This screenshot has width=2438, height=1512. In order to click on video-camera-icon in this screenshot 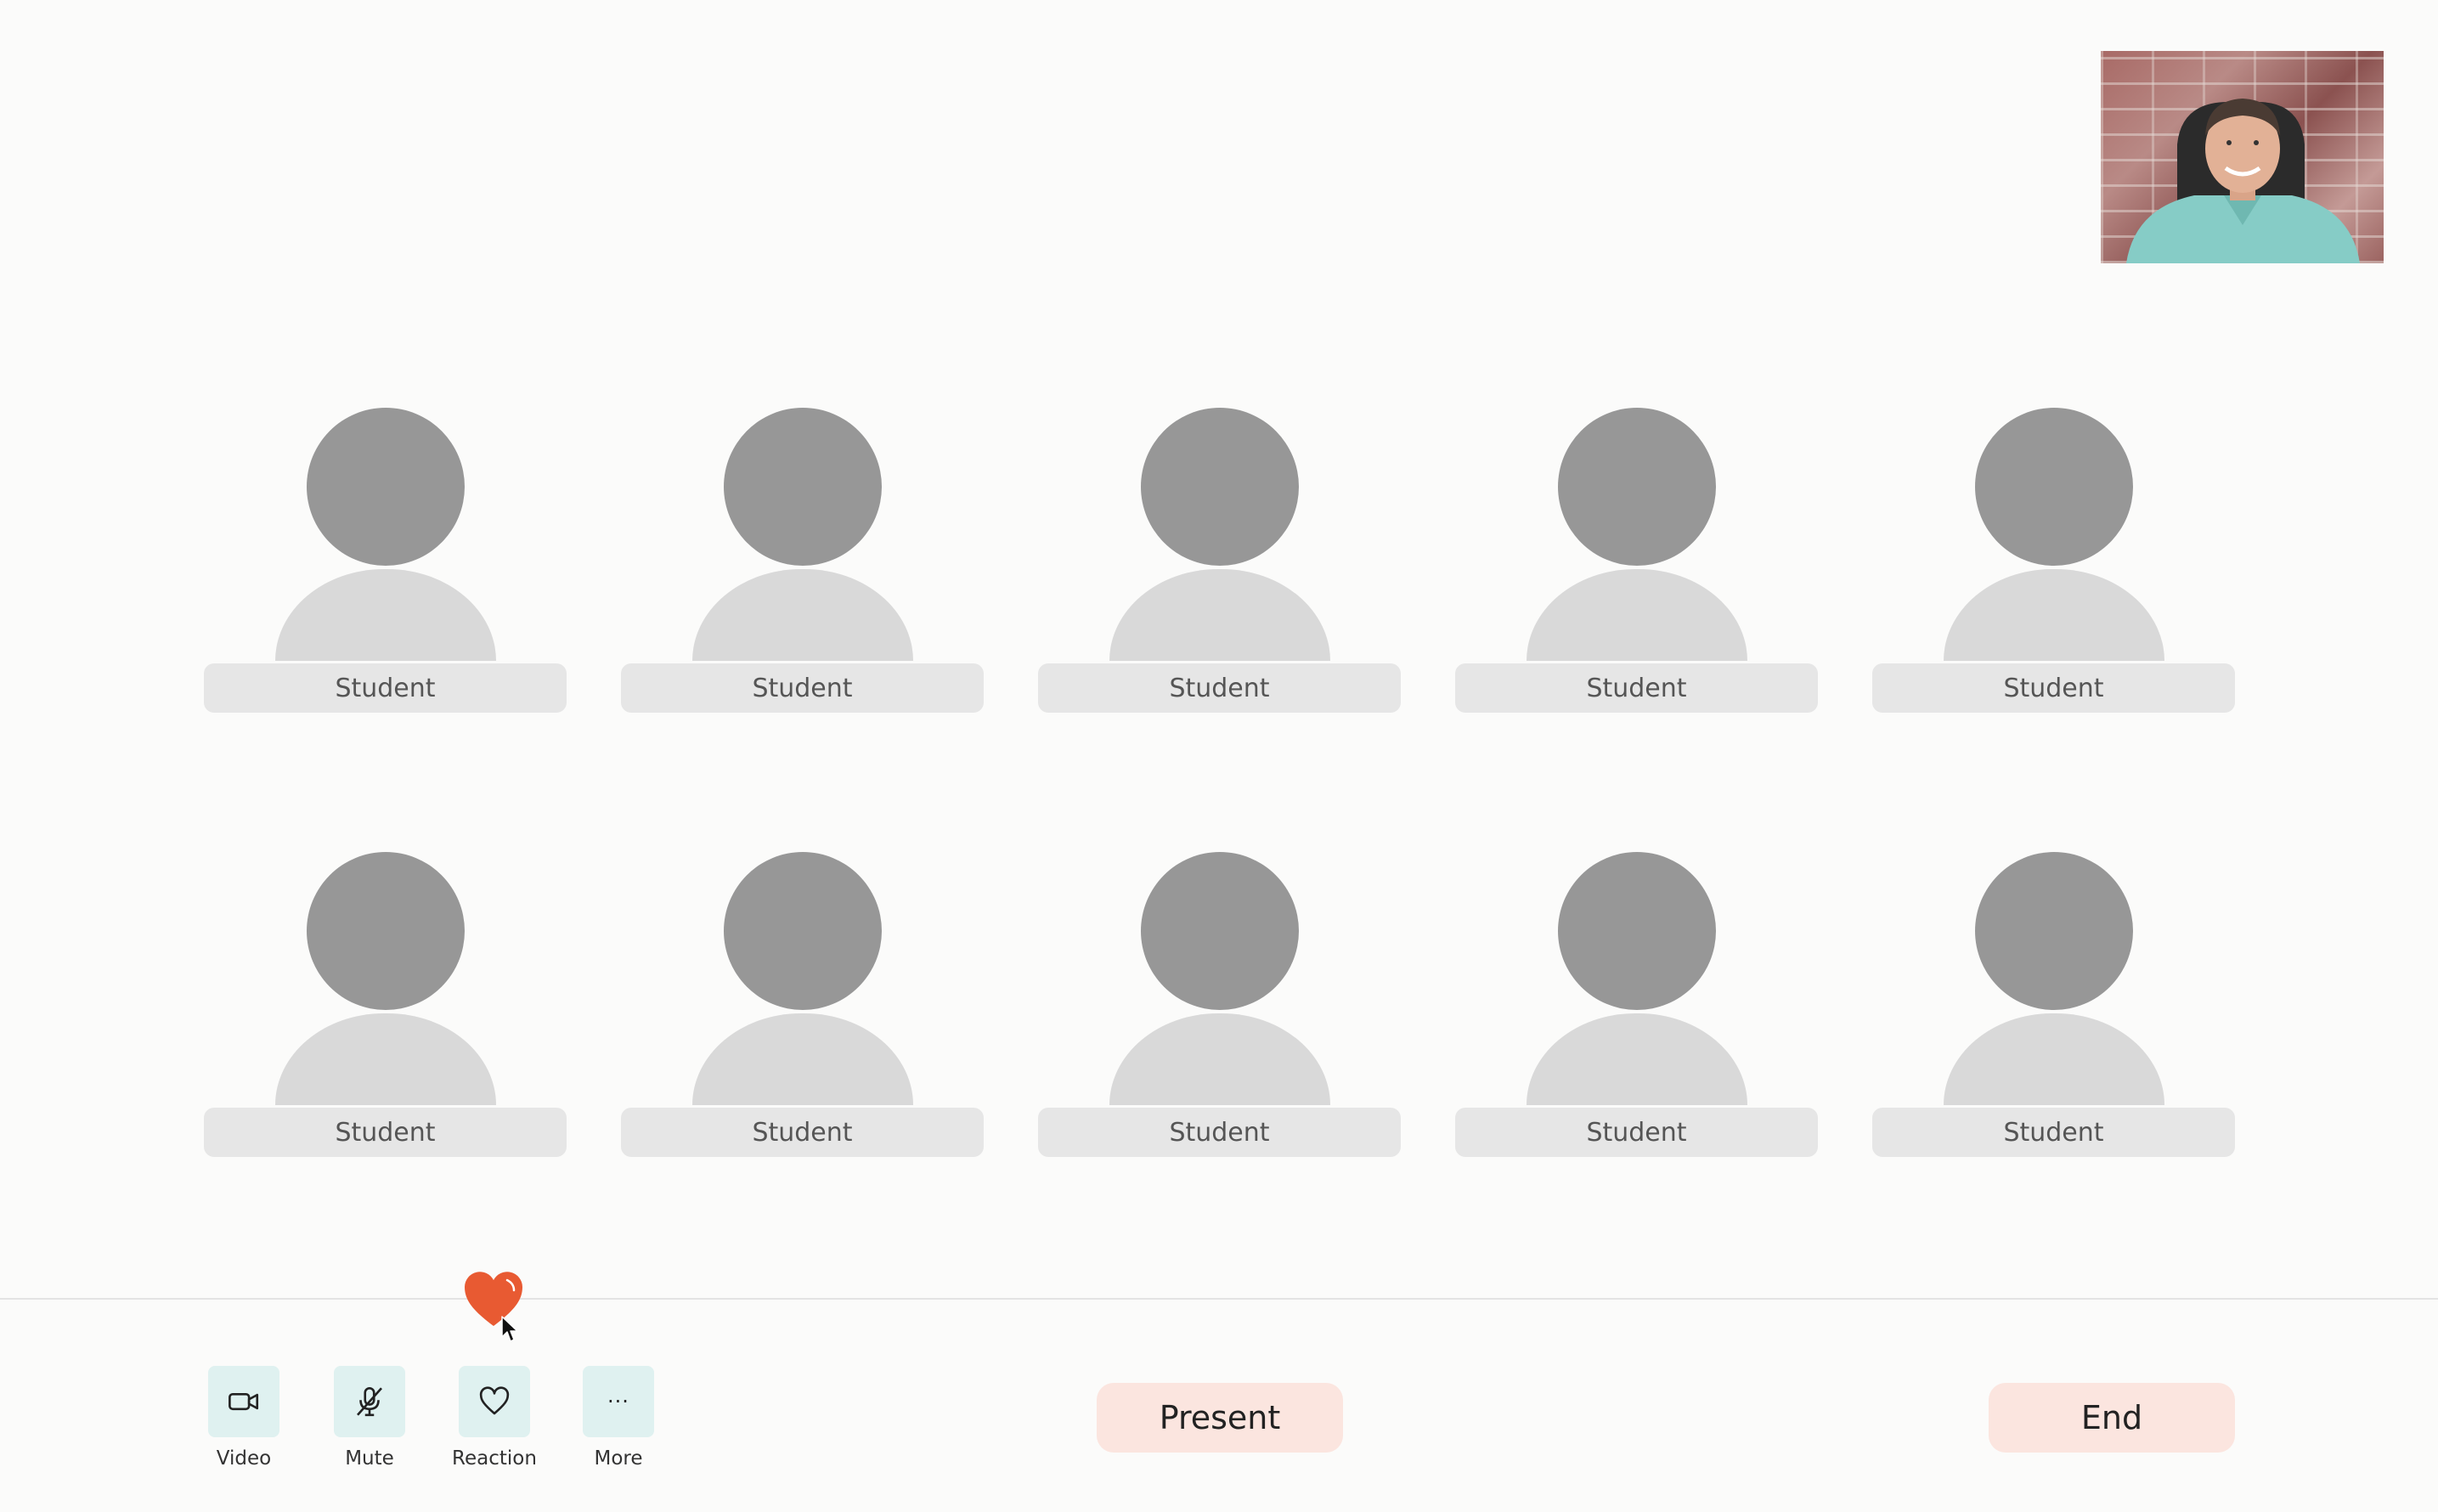, I will do `click(244, 1401)`.